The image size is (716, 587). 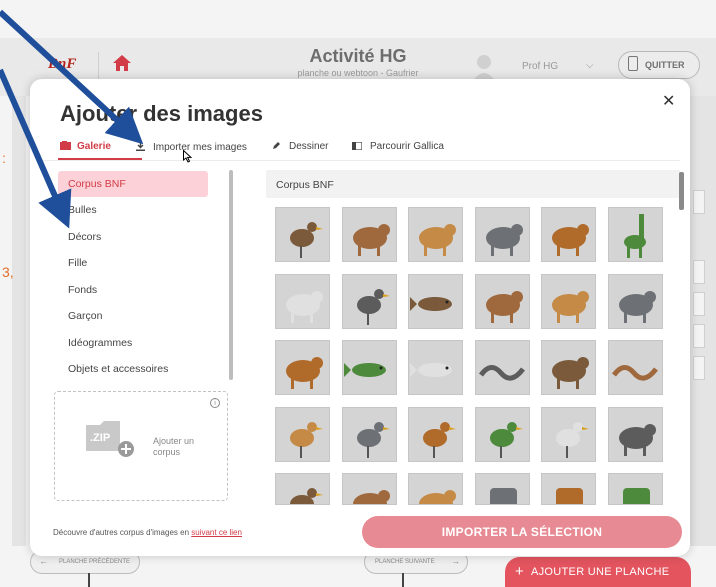 I want to click on thumbnail-elephant, so click(x=568, y=234).